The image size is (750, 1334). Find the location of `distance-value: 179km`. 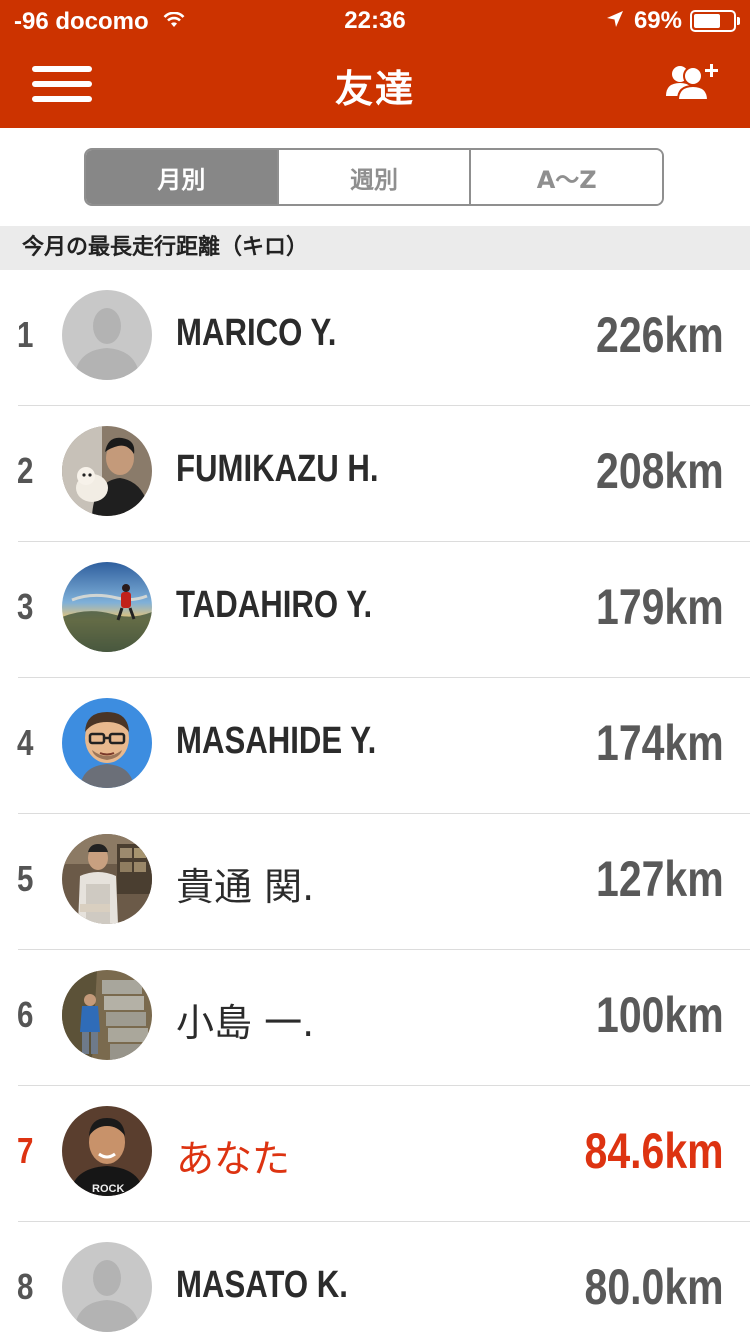

distance-value: 179km is located at coordinates (660, 607).